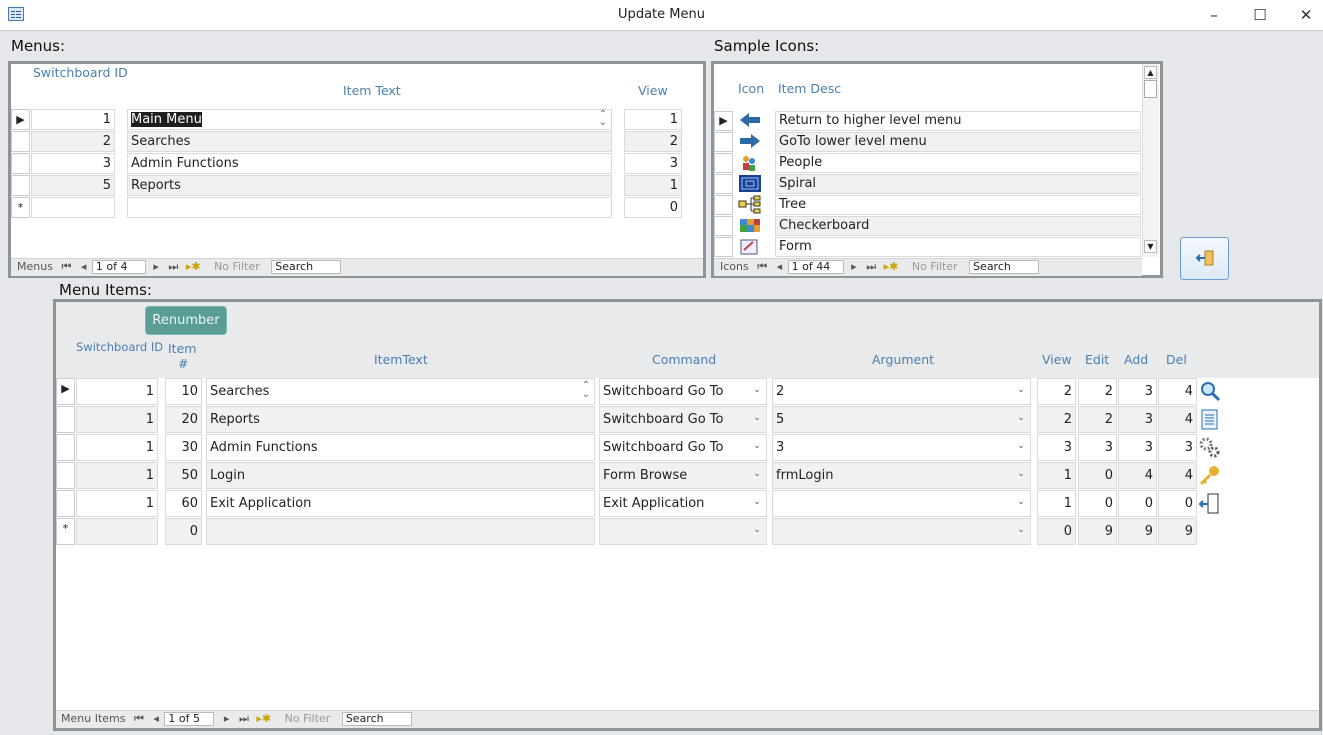  Describe the element at coordinates (653, 207) in the screenshot. I see `menus-view-cell: 0` at that location.